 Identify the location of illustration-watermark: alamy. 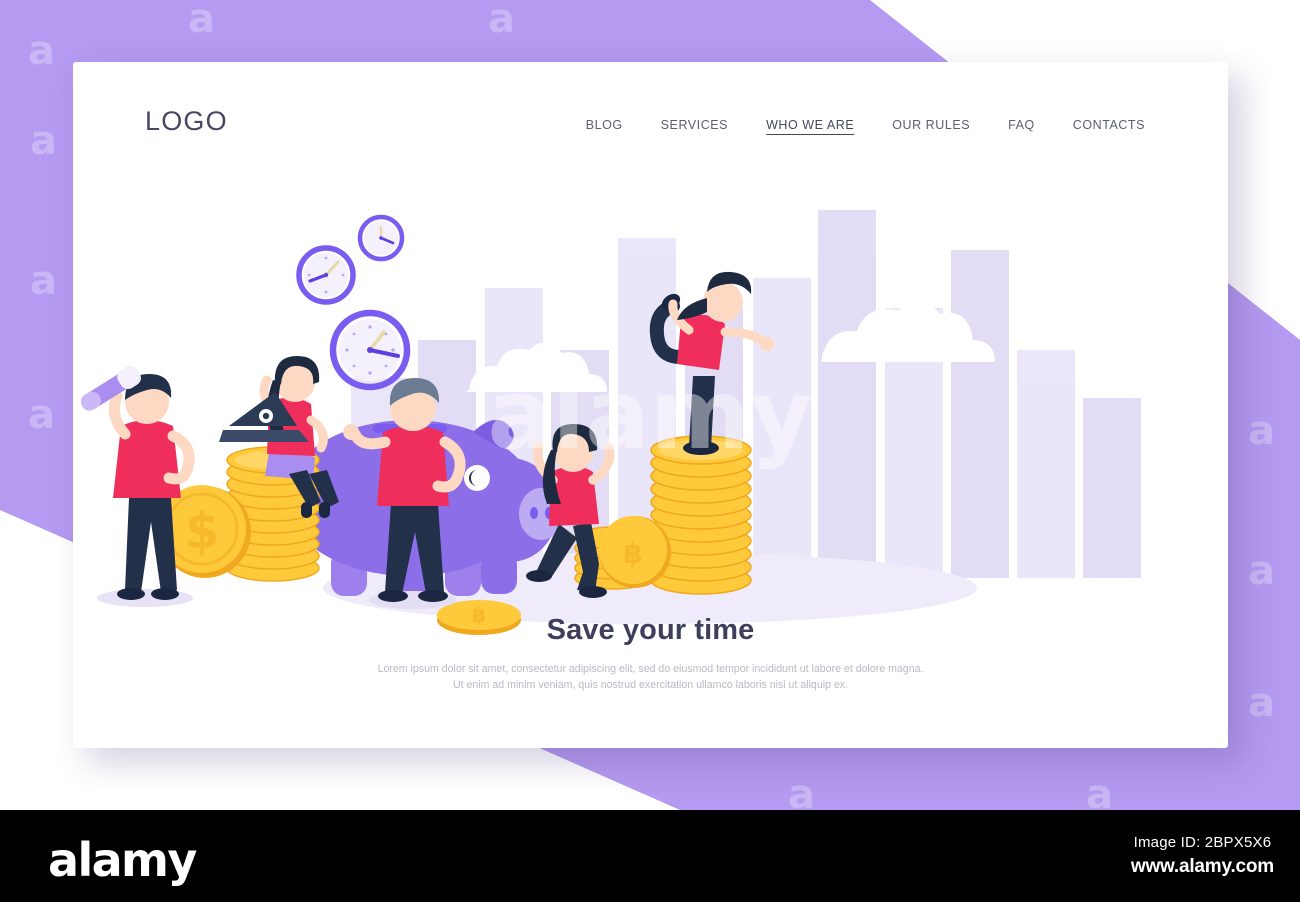
(649, 415).